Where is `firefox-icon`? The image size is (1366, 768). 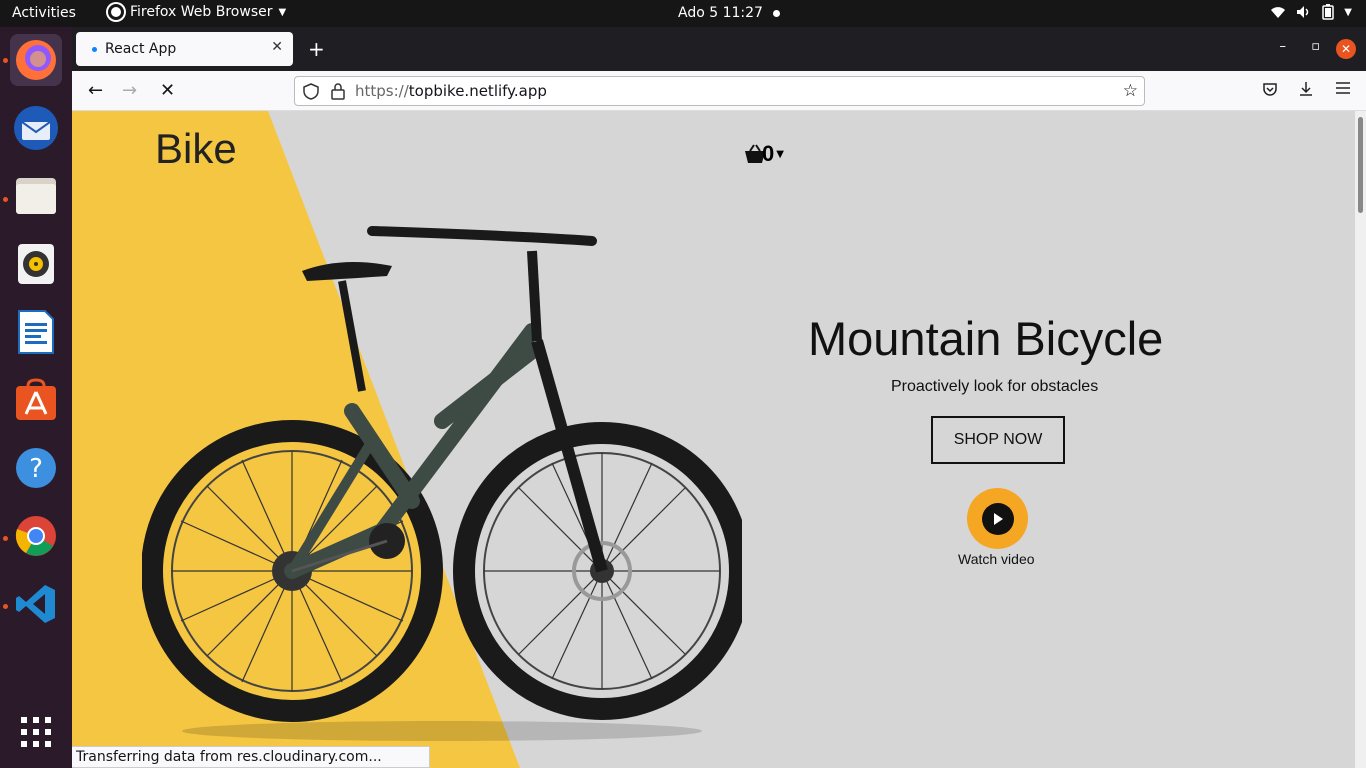 firefox-icon is located at coordinates (36, 60).